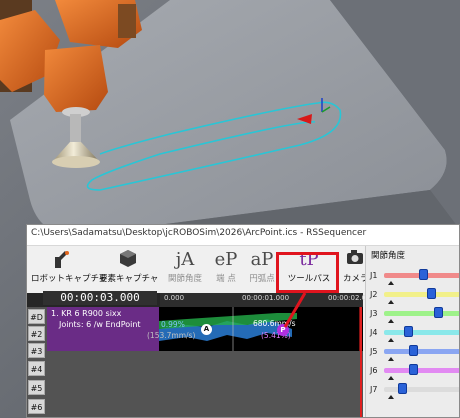 The height and width of the screenshot is (418, 460). What do you see at coordinates (374, 351) in the screenshot?
I see `joint-label: J5` at bounding box center [374, 351].